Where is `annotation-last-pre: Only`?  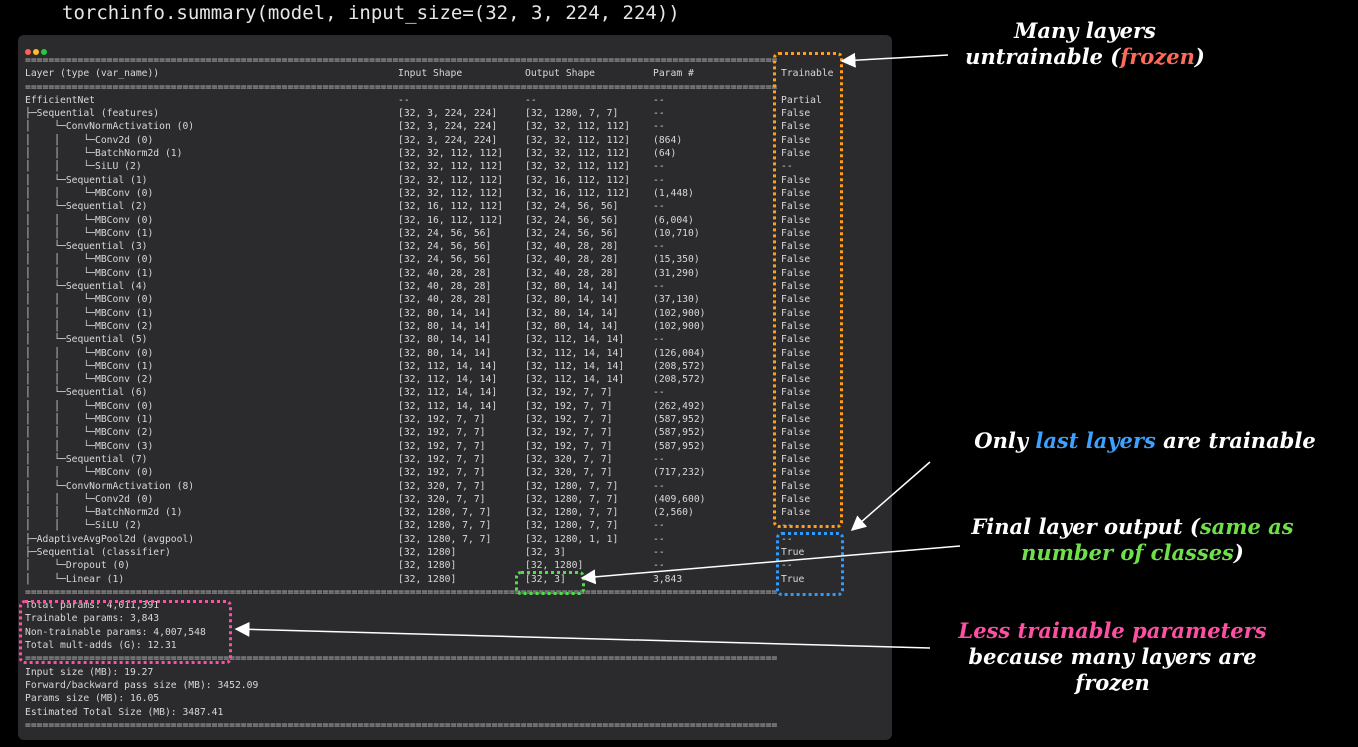 annotation-last-pre: Only is located at coordinates (1005, 440).